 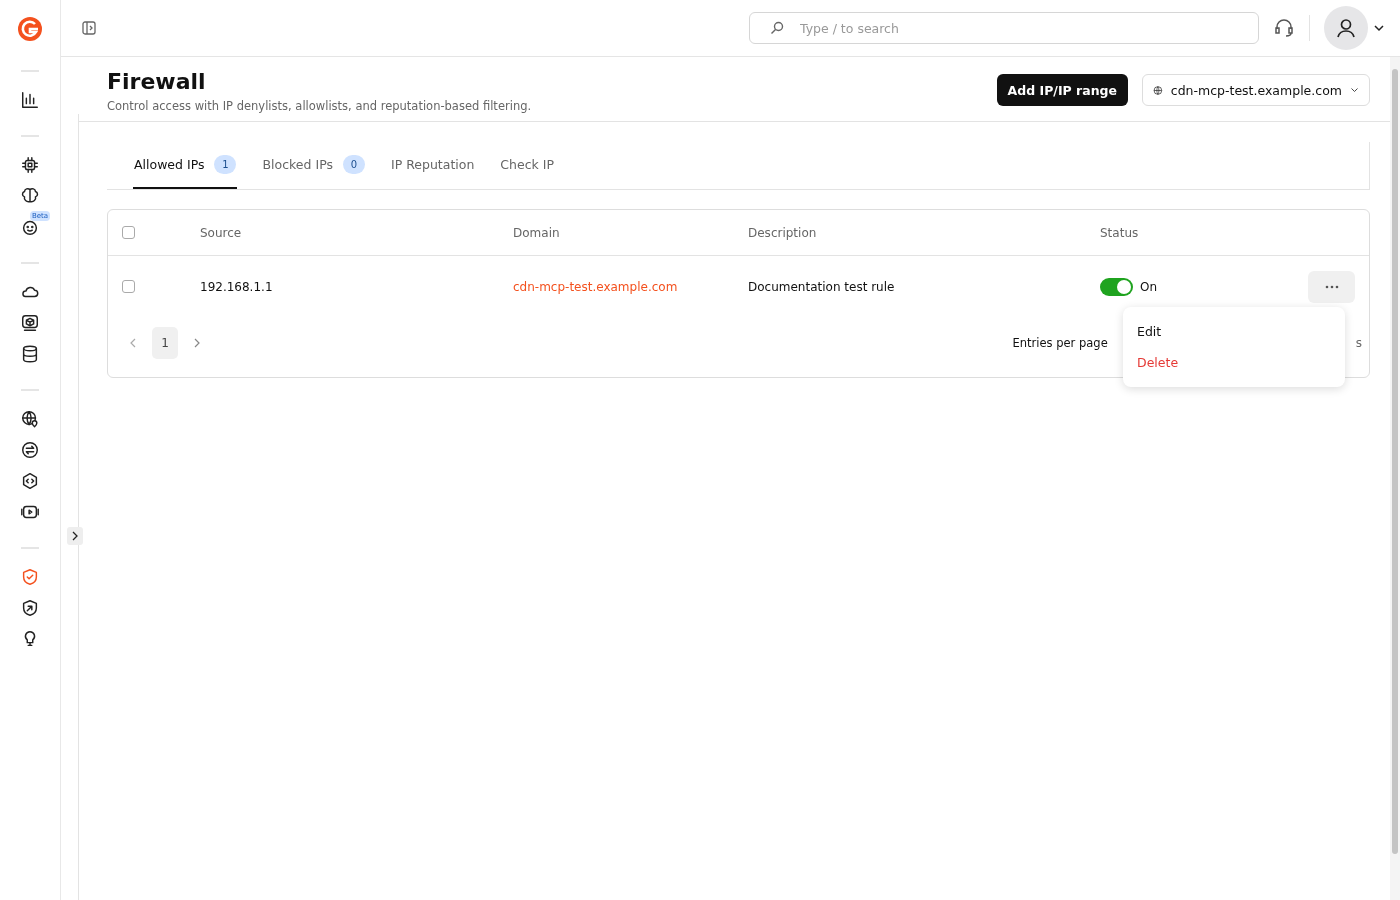 What do you see at coordinates (320, 106) in the screenshot?
I see `page-subtitle: Control access with IP denylists, allowlists, and reputation-based filtering.` at bounding box center [320, 106].